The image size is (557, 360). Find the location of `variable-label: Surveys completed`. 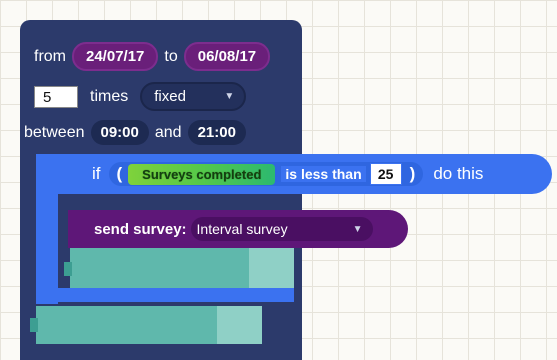

variable-label: Surveys completed is located at coordinates (202, 174).